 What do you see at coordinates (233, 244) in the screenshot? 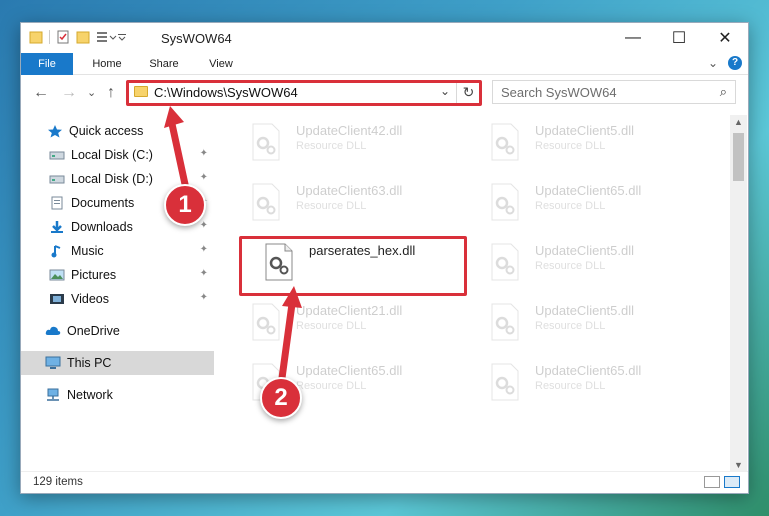
I see `annotation-arrows` at bounding box center [233, 244].